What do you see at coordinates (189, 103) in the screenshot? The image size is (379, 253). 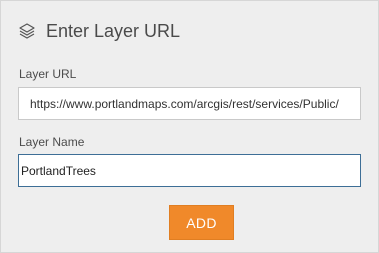 I see `layer-url-input` at bounding box center [189, 103].